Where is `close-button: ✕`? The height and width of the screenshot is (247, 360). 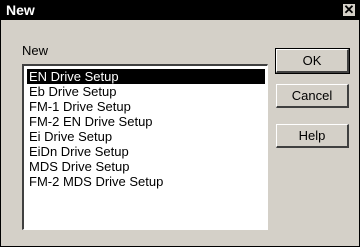 close-button: ✕ is located at coordinates (349, 9).